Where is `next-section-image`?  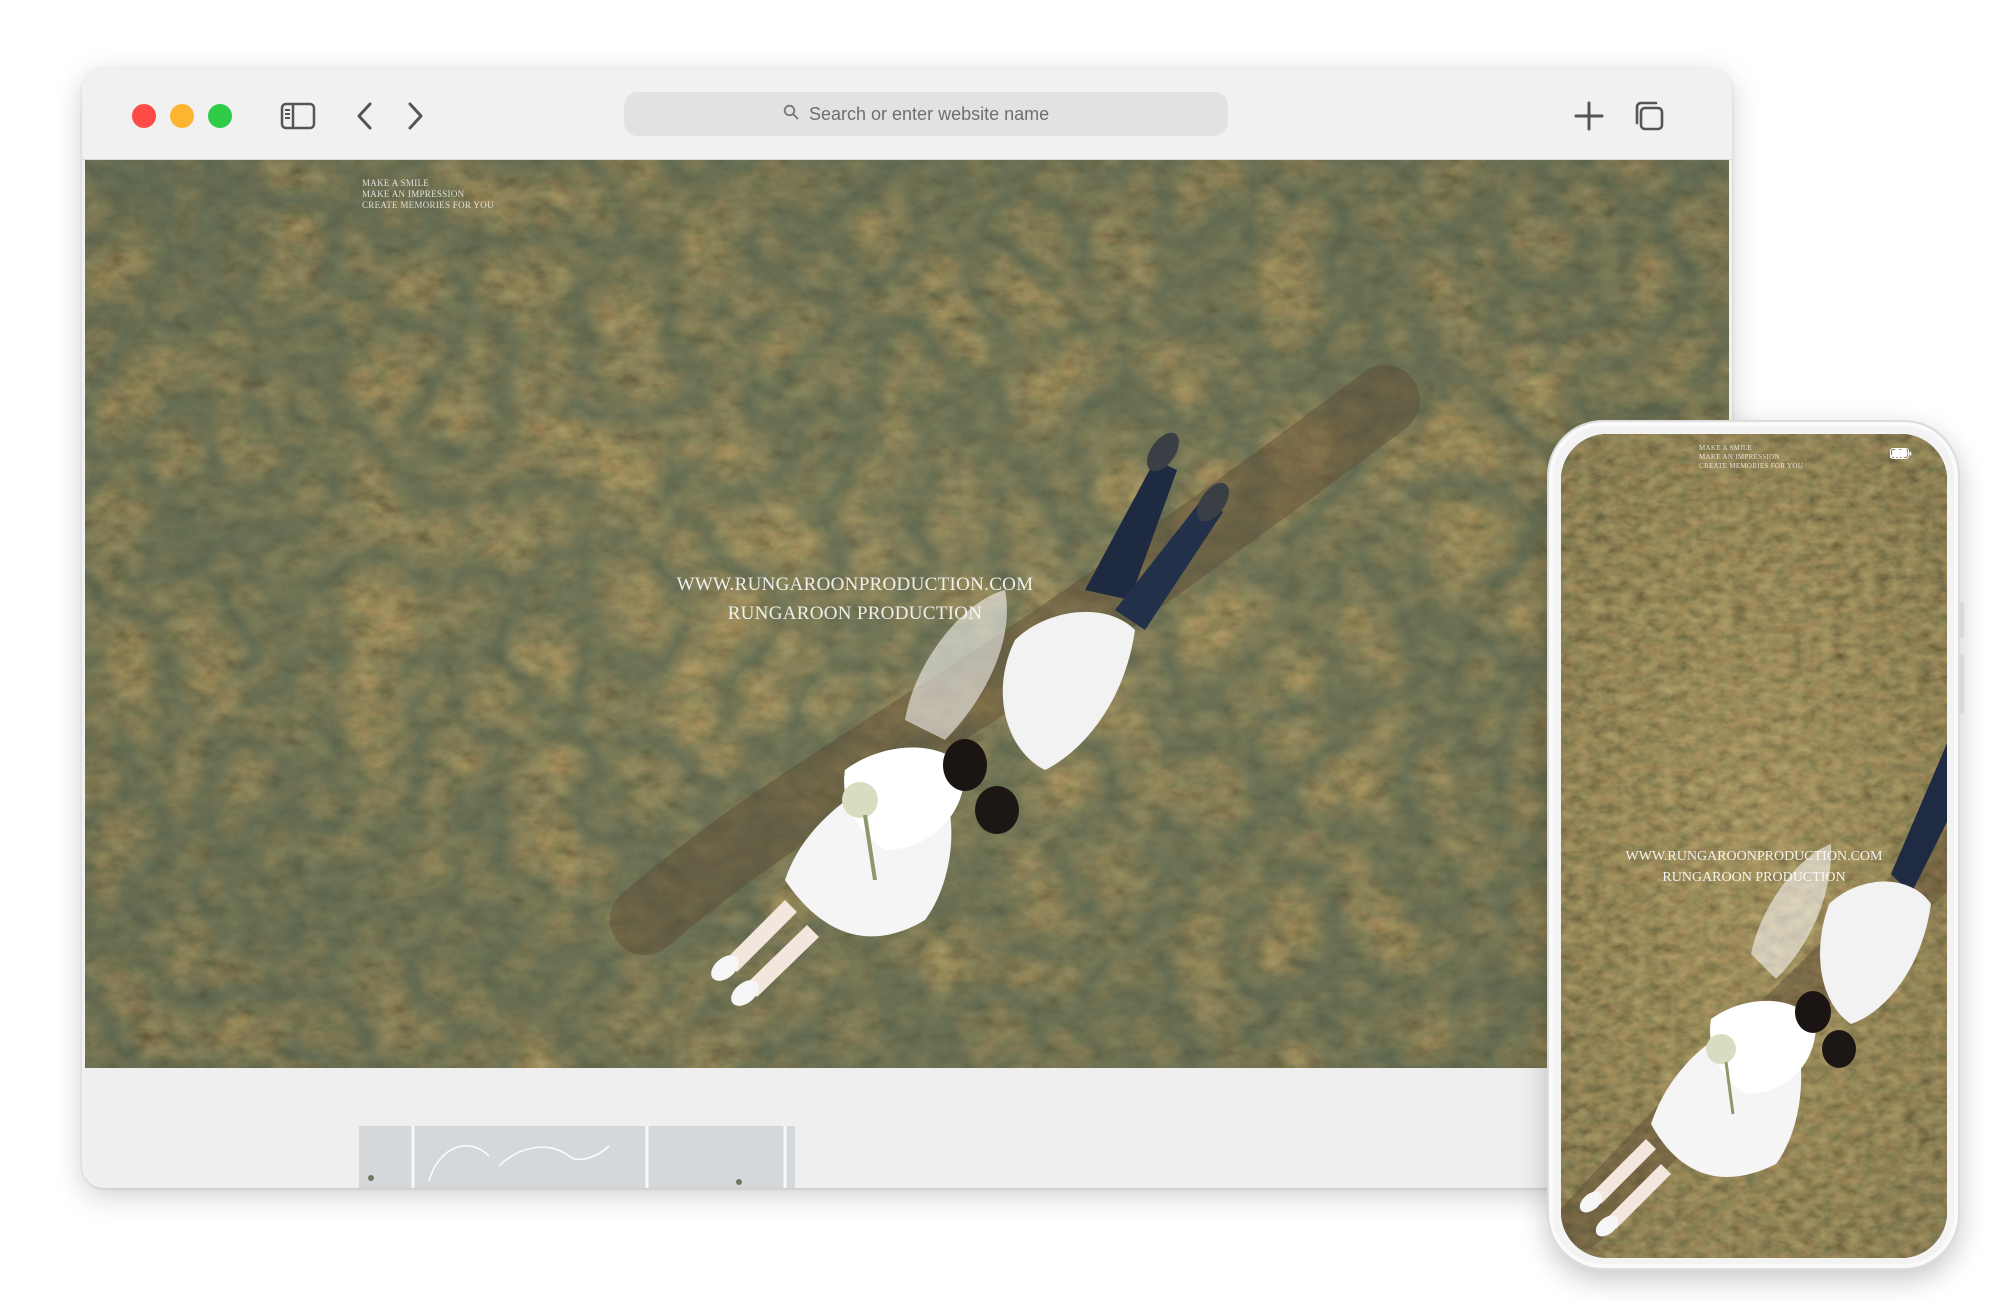
next-section-image is located at coordinates (577, 1157).